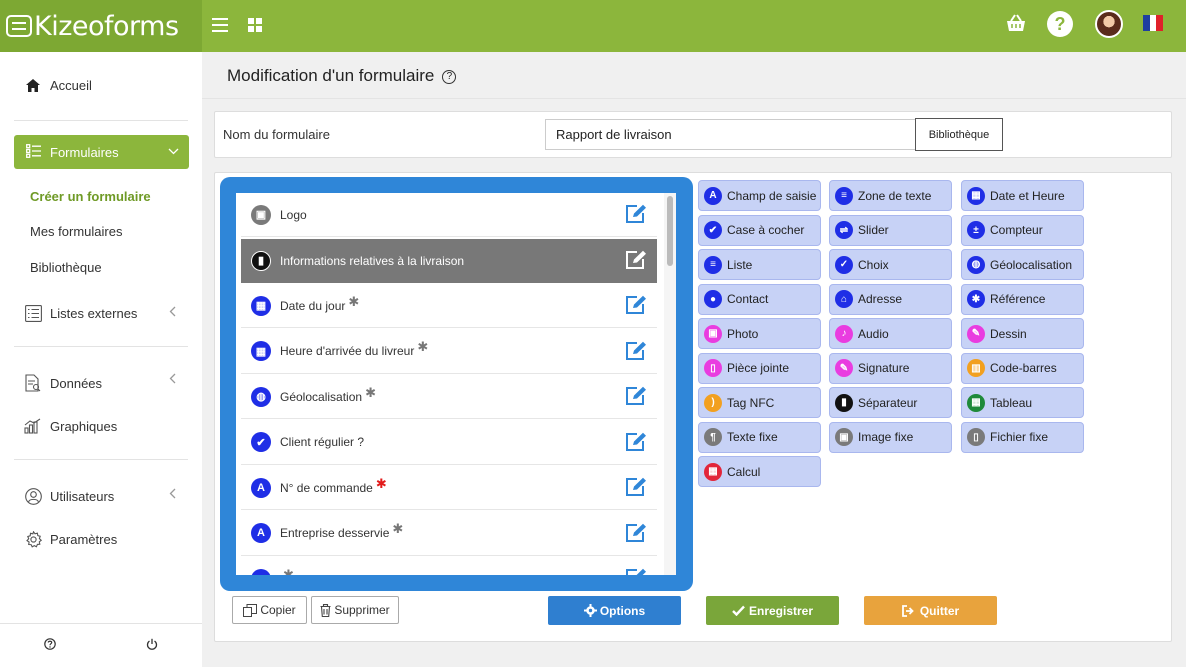 This screenshot has width=1186, height=667. What do you see at coordinates (255, 25) in the screenshot?
I see `apps-grid-icon` at bounding box center [255, 25].